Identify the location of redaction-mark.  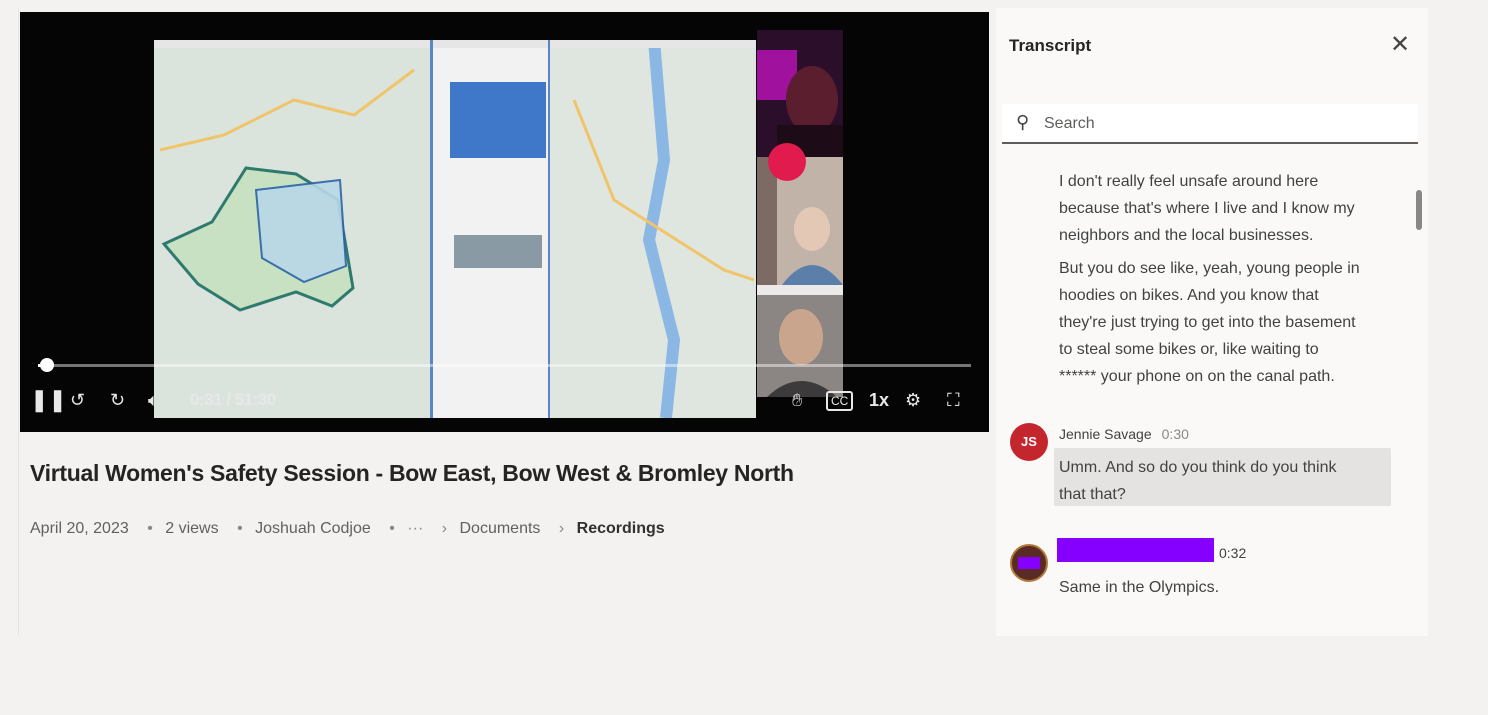
(1029, 563).